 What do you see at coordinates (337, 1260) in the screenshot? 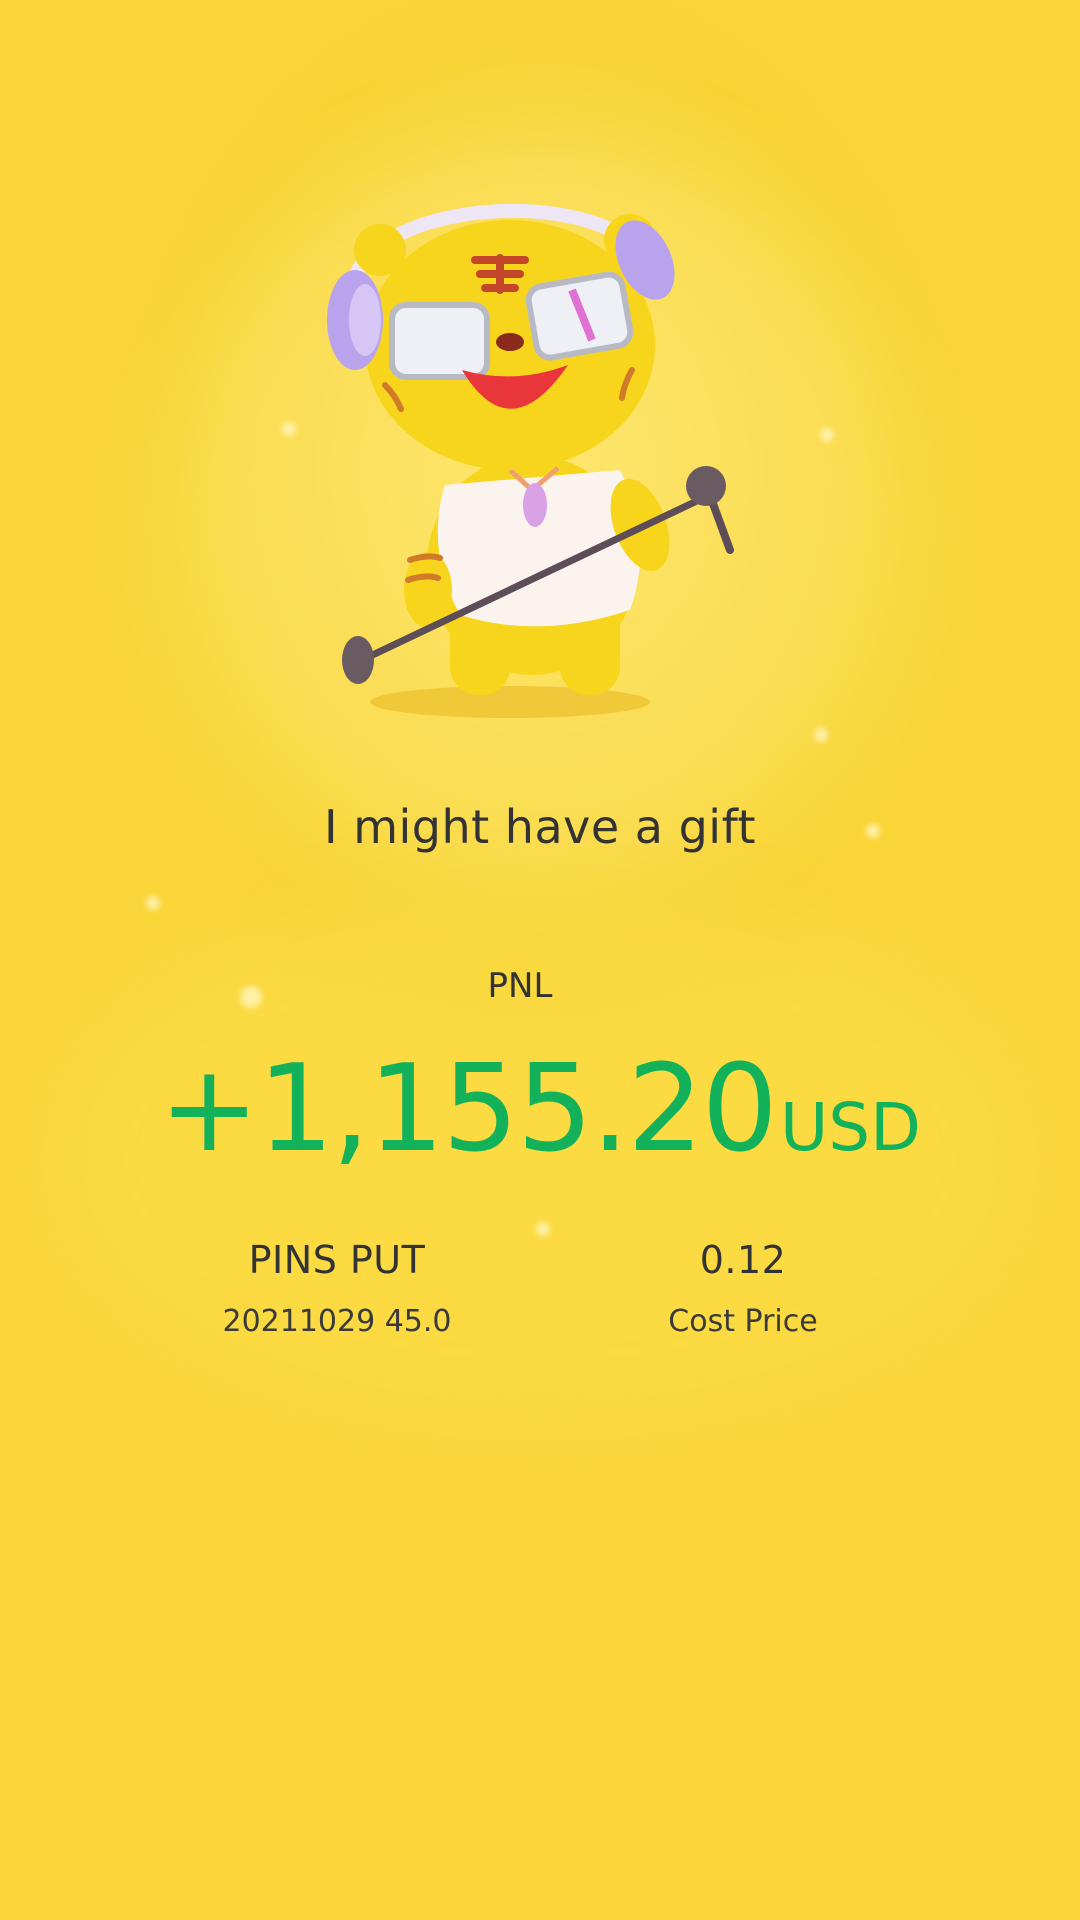
I see `position-symbol: PINS PUT` at bounding box center [337, 1260].